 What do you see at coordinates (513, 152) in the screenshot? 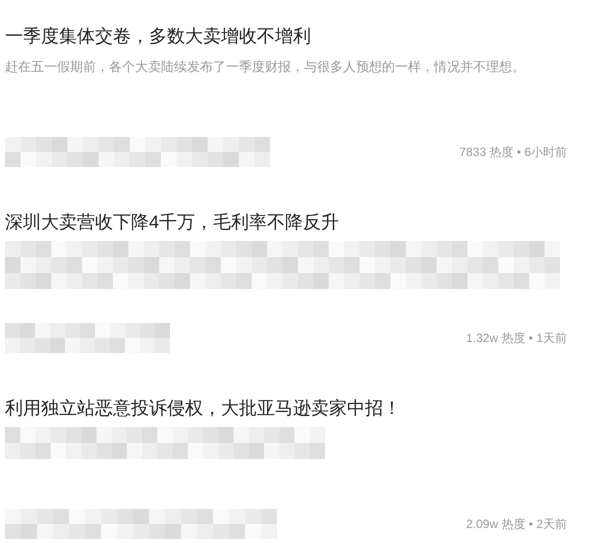
I see `article-meta: 7833 热度 • 6小时前` at bounding box center [513, 152].